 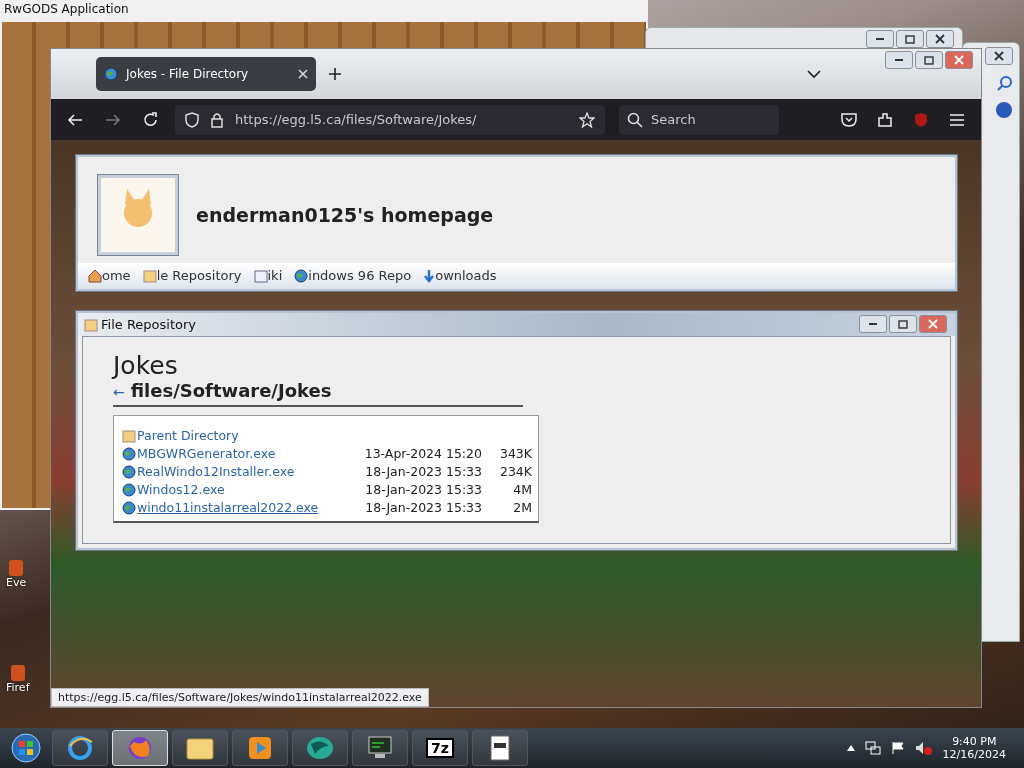 I want to click on chevron-up-icon, so click(x=850, y=748).